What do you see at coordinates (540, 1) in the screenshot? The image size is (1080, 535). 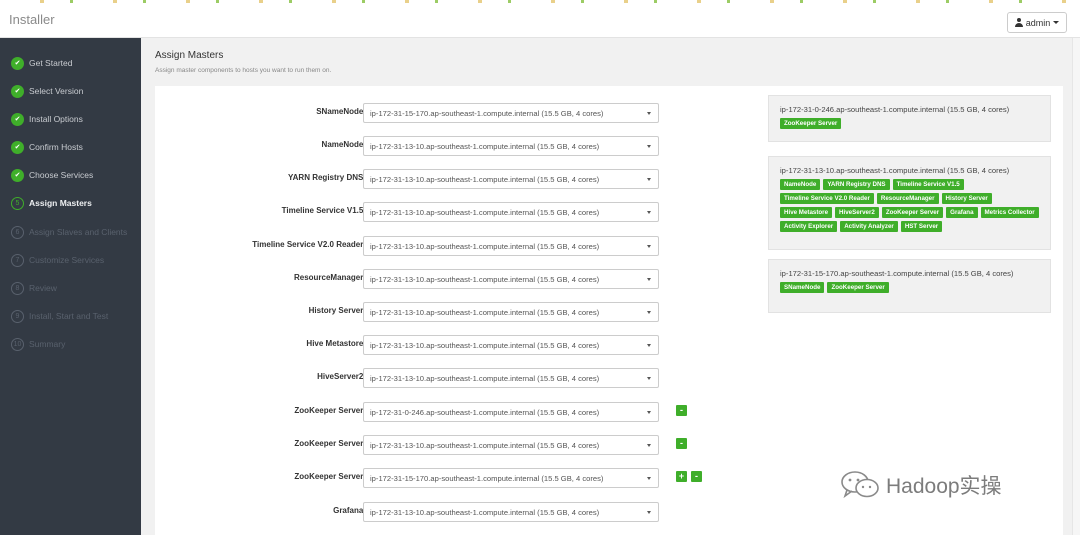 I see `browser-tab-strip` at bounding box center [540, 1].